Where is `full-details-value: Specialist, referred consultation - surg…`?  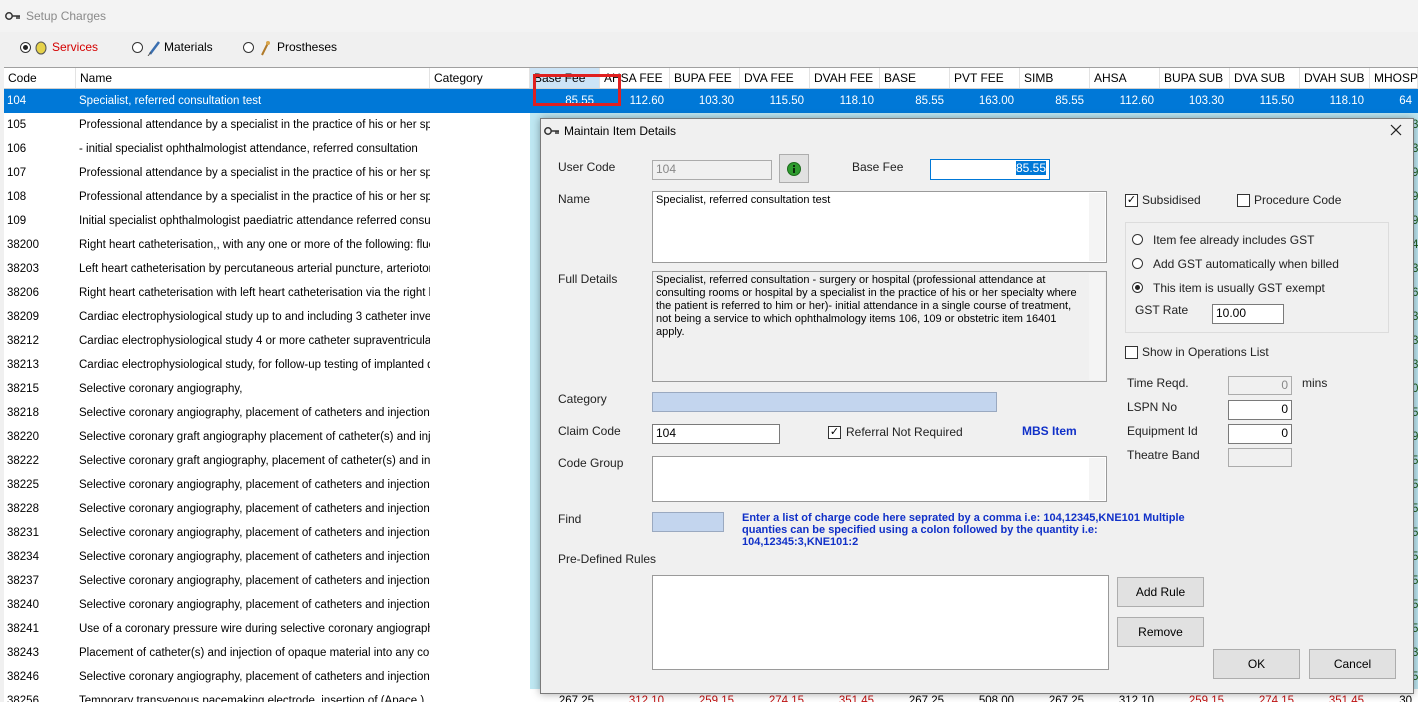
full-details-value: Specialist, referred consultation - surg… is located at coordinates (866, 306).